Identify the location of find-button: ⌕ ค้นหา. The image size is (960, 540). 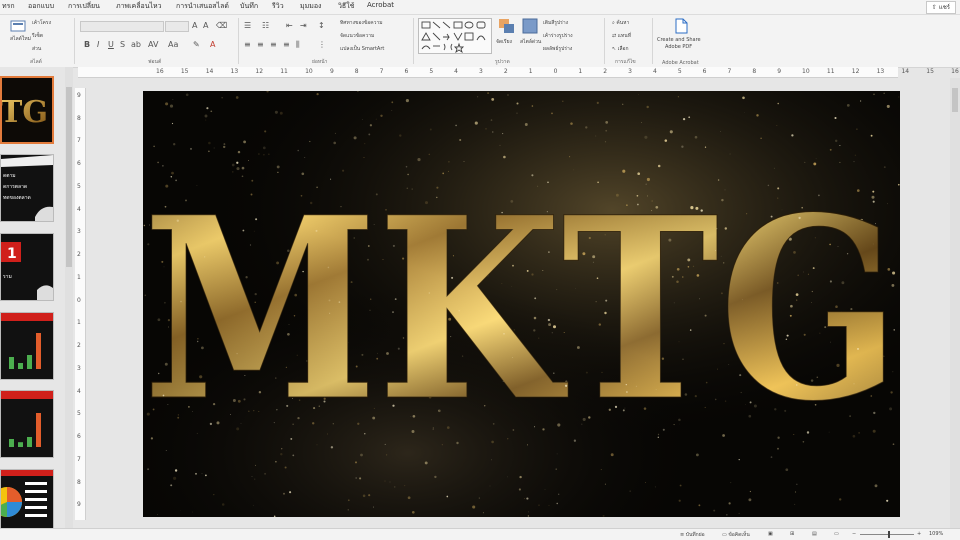
(620, 23).